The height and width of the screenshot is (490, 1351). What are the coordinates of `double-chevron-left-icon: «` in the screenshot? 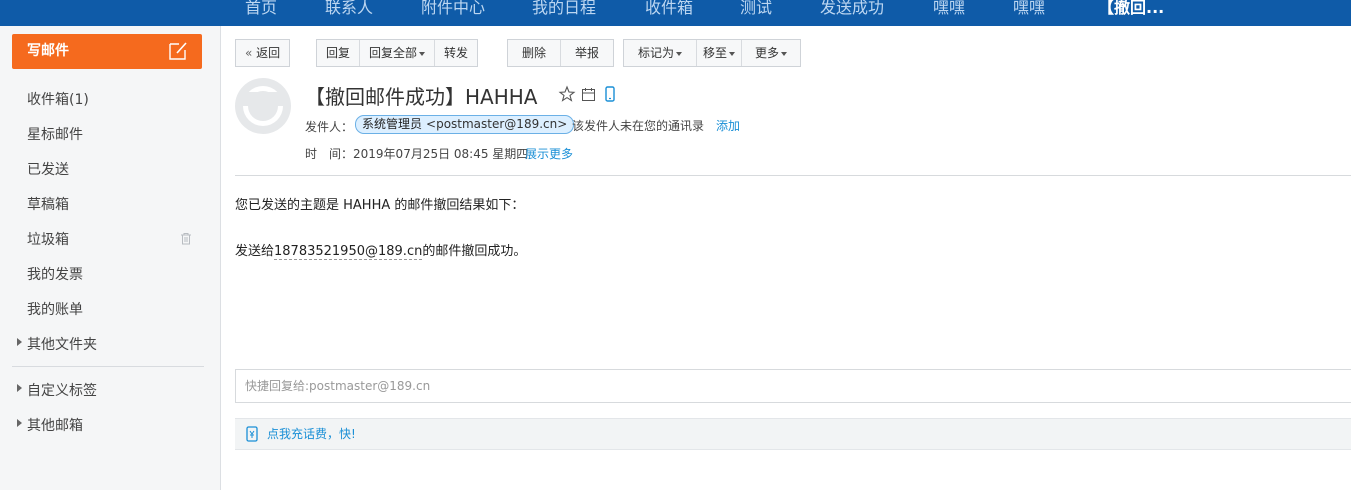 It's located at (249, 53).